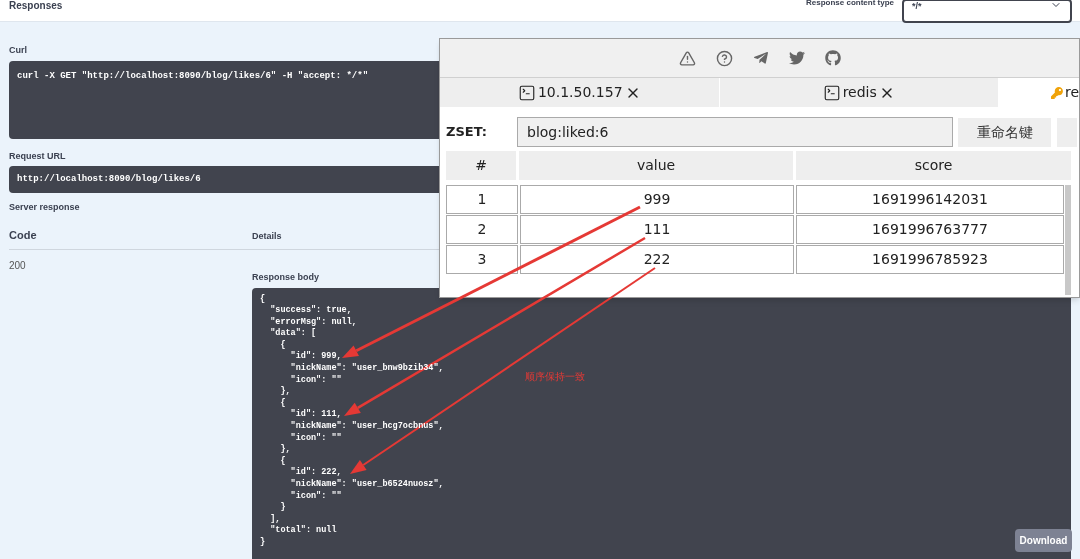  I want to click on field-label: Server response, so click(45, 207).